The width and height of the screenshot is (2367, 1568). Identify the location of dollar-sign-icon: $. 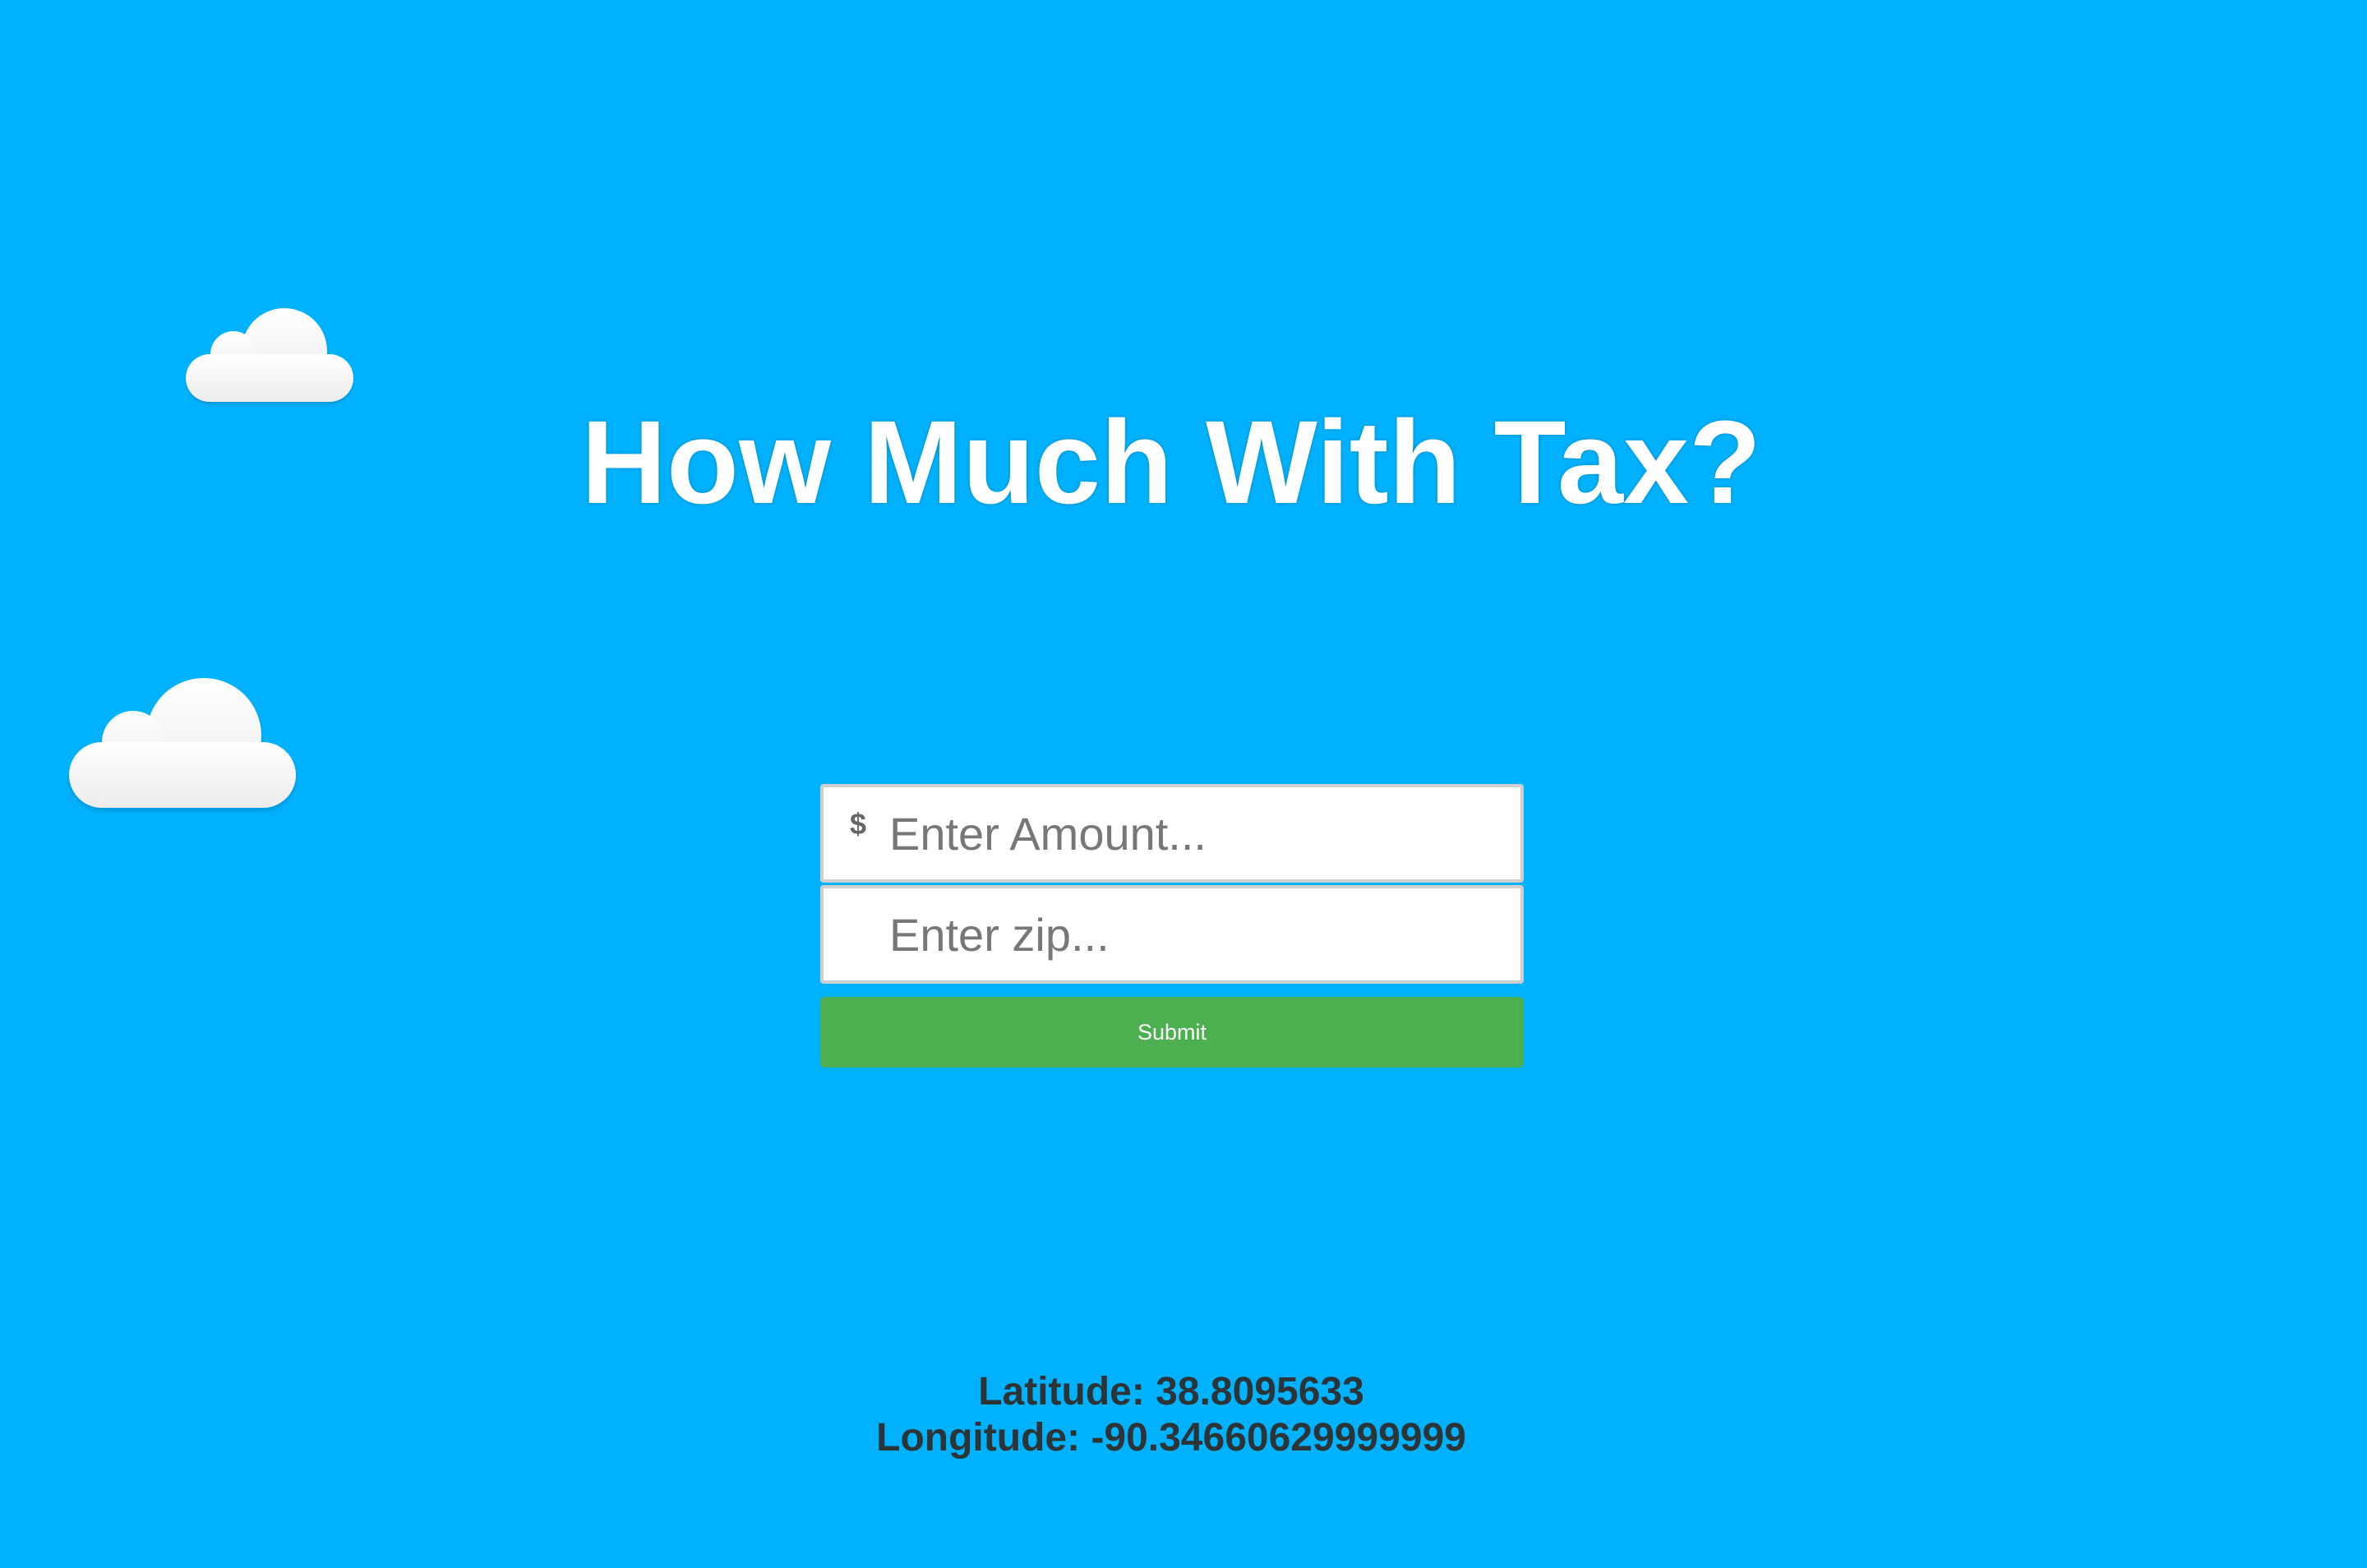
(858, 824).